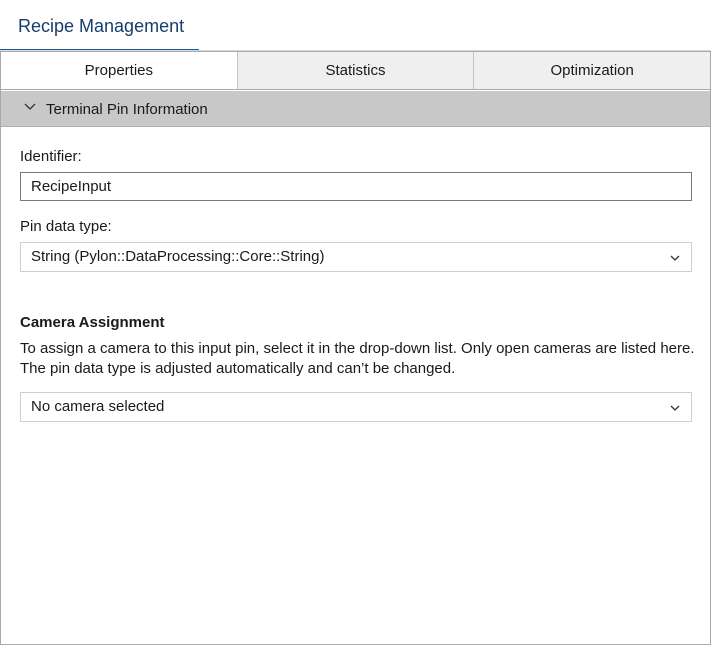  Describe the element at coordinates (127, 109) in the screenshot. I see `section-title: Terminal Pin Information` at that location.